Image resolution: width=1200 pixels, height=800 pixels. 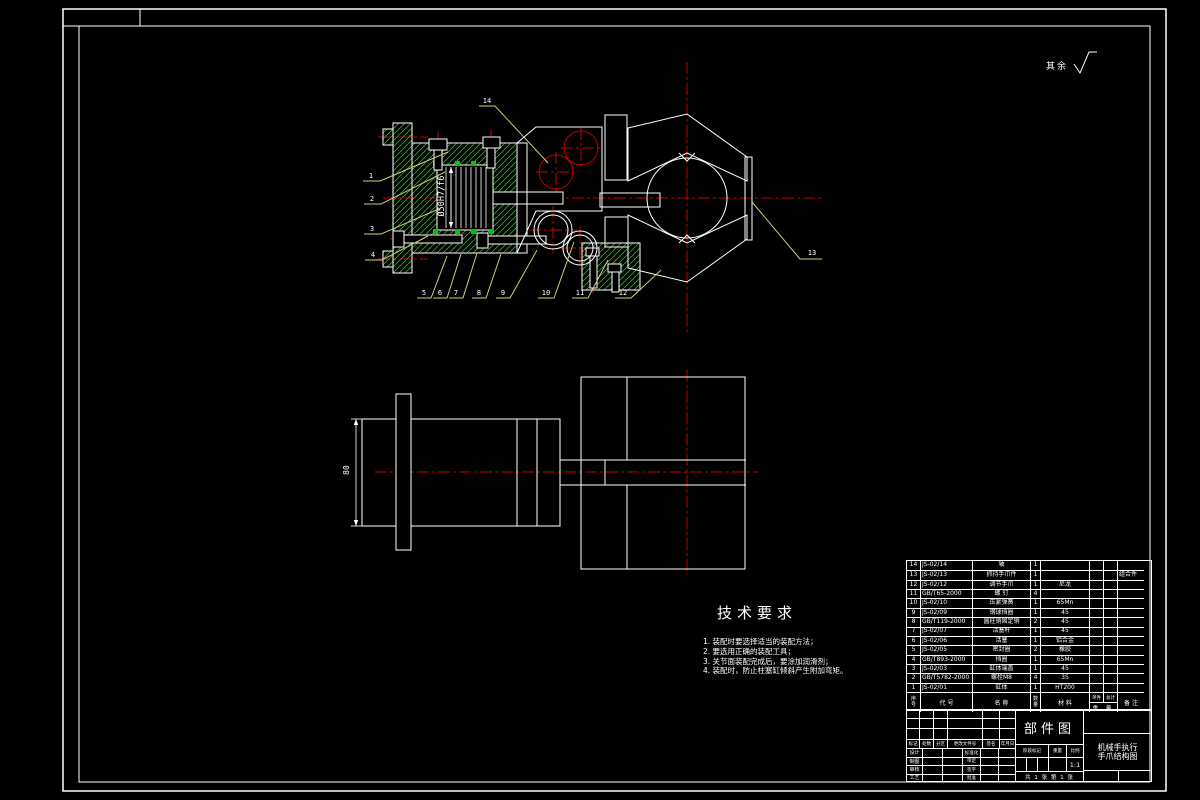 I want to click on corner-reference-box, so click(x=101, y=17).